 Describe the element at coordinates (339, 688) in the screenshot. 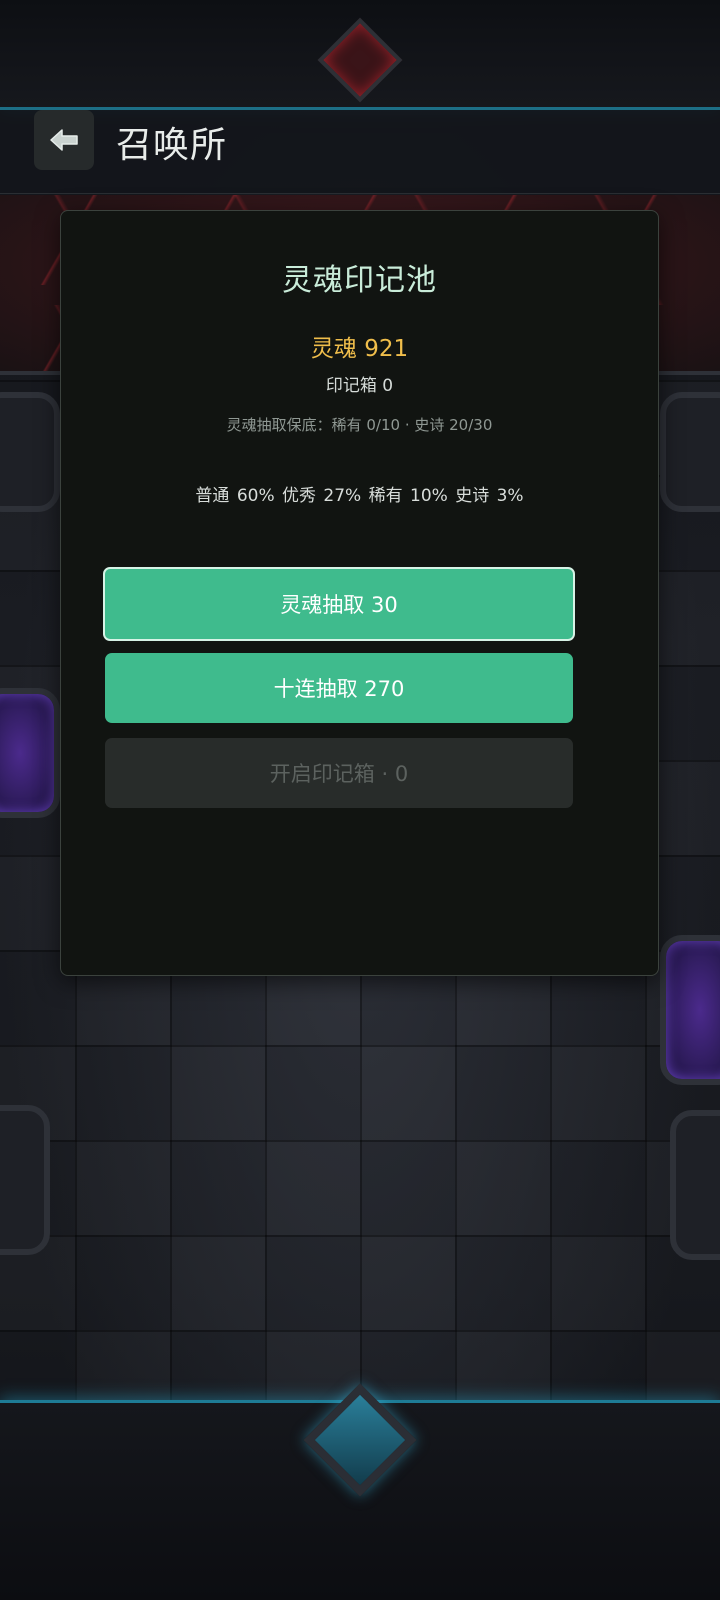

I see `ten-draw-button: 十连抽取 270` at that location.